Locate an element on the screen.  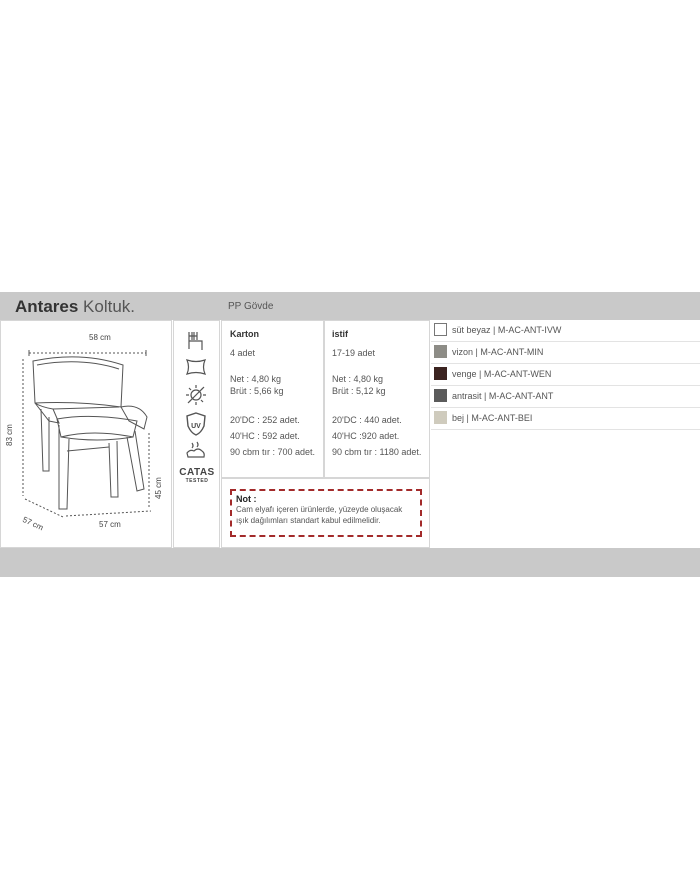
color-label: vizon | M-AC-ANT-MIN is located at coordinates (498, 352).